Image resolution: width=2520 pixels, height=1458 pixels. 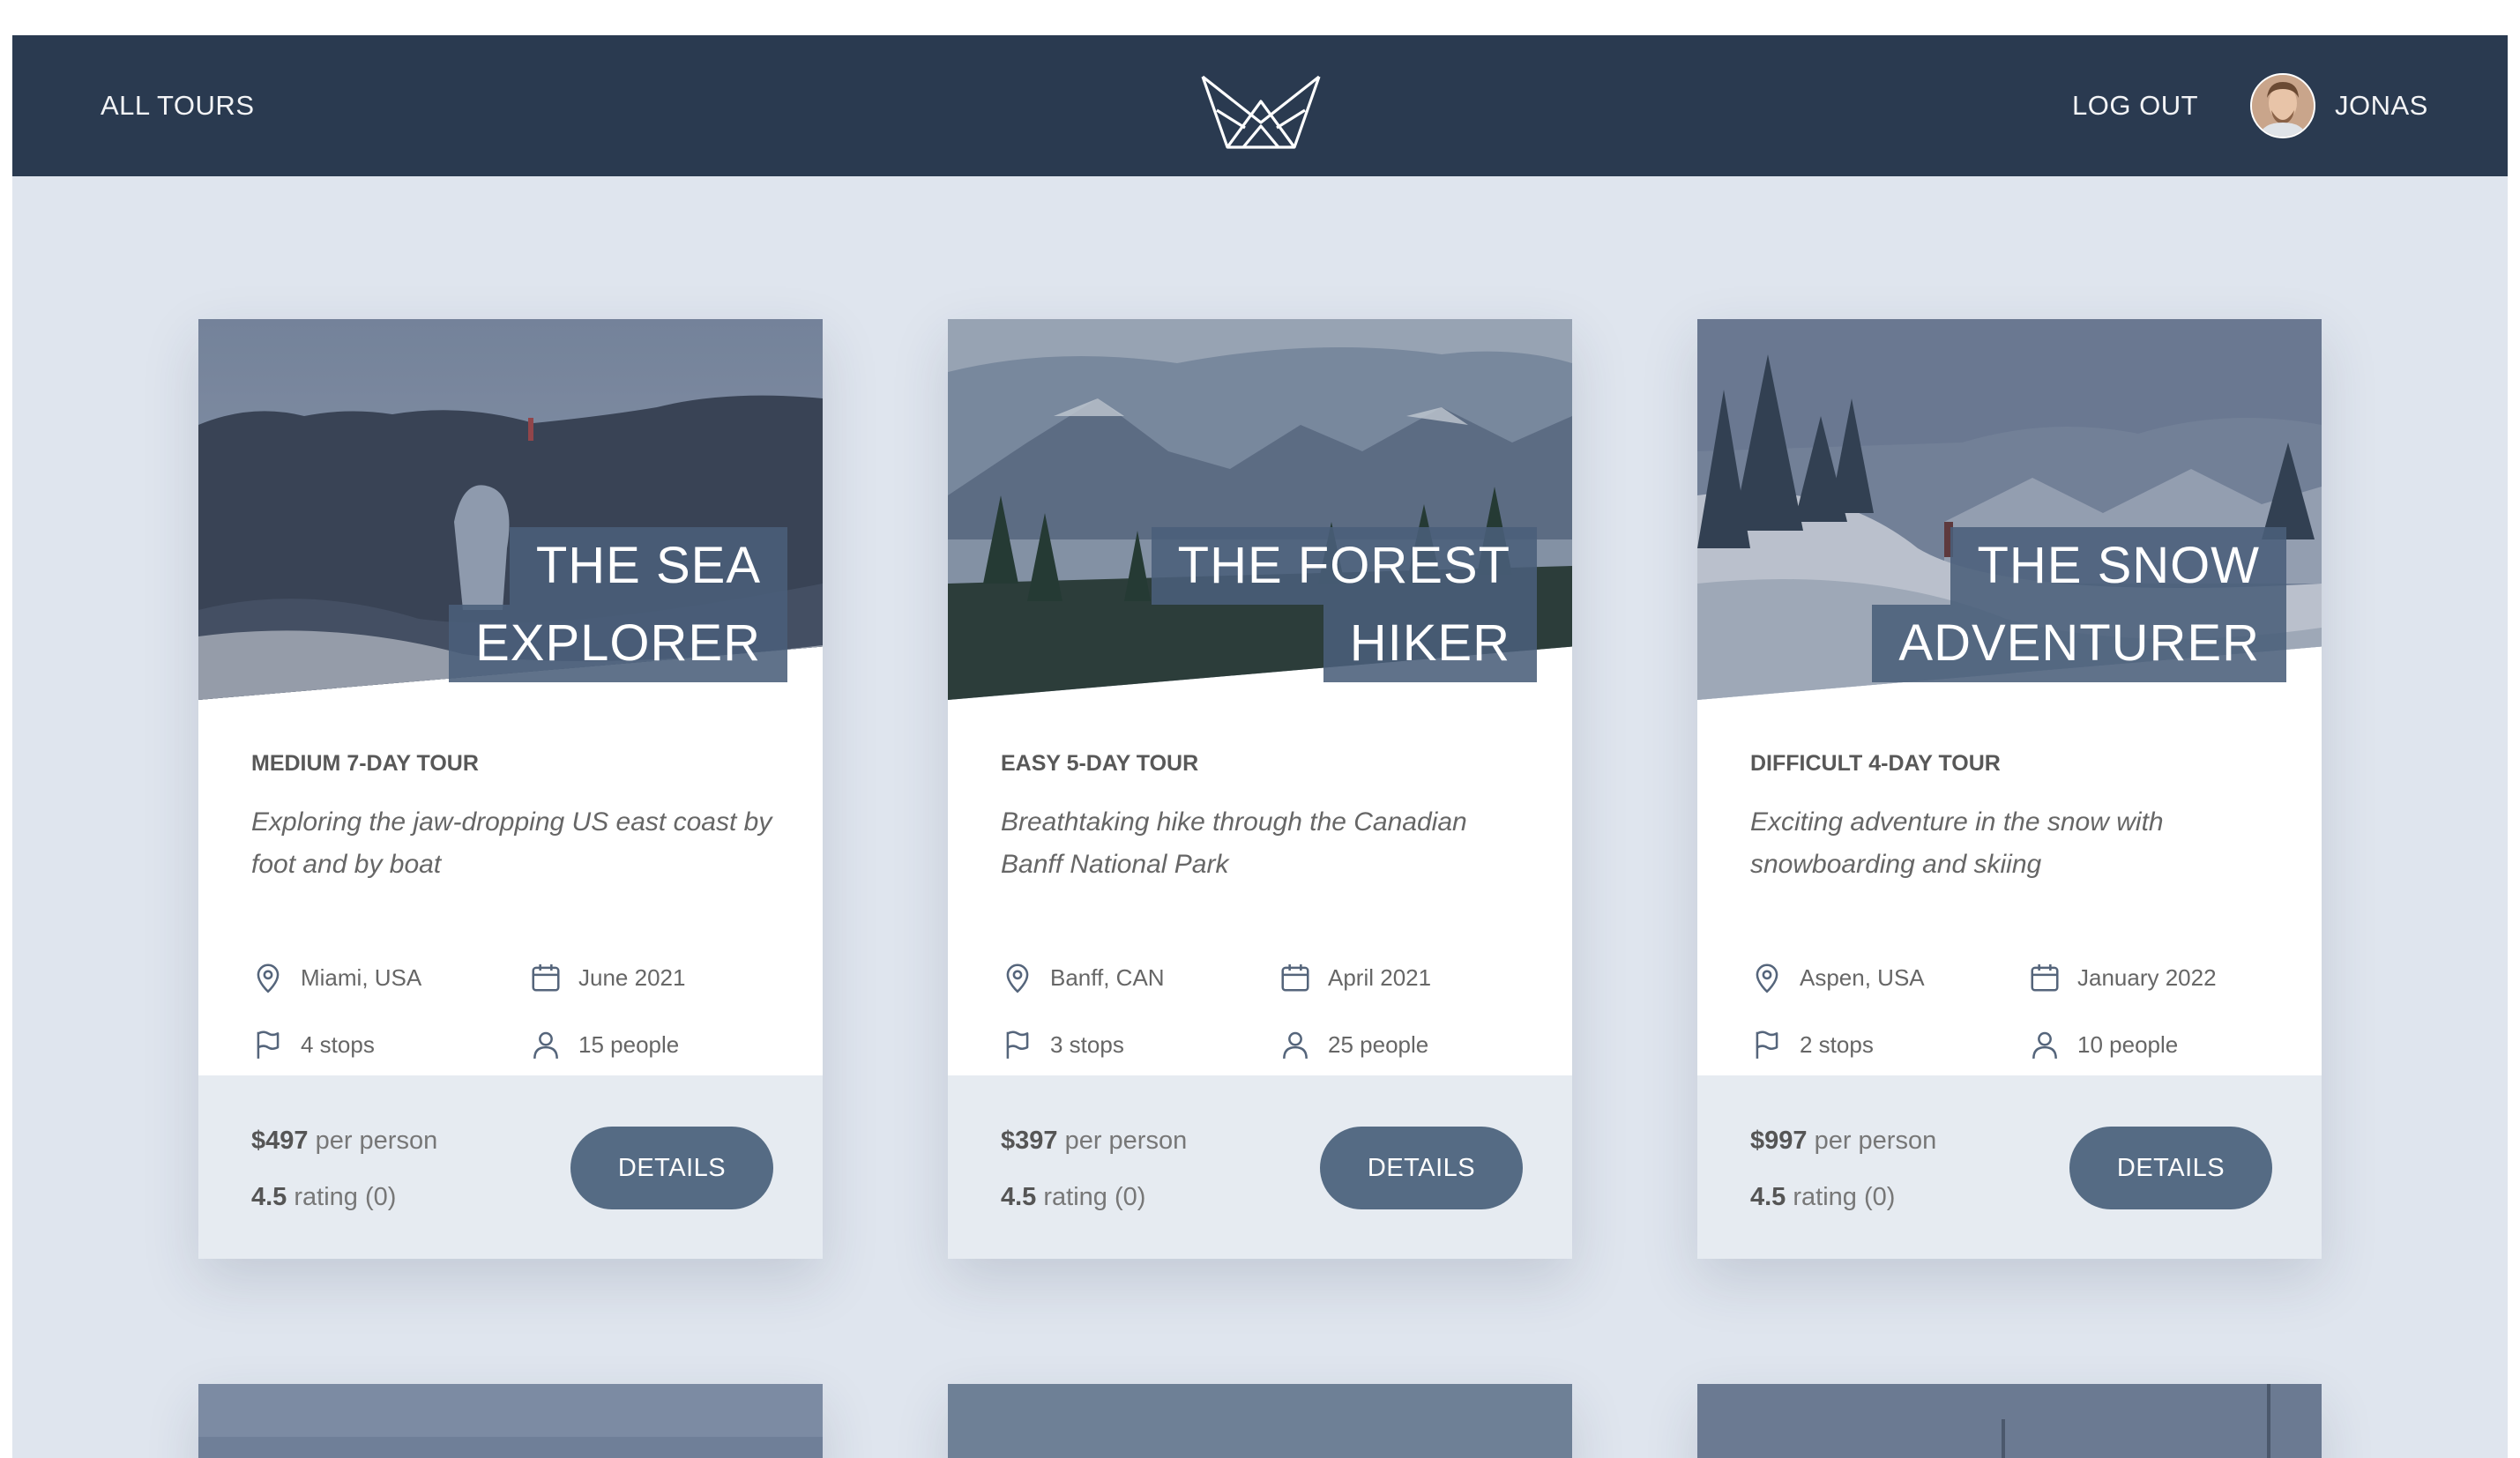 I want to click on user-profile: JONAS, so click(x=2339, y=105).